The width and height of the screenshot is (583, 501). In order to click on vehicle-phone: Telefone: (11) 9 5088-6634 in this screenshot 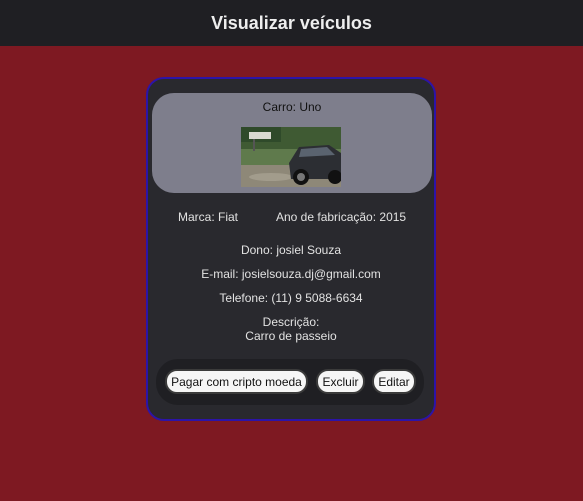, I will do `click(291, 298)`.